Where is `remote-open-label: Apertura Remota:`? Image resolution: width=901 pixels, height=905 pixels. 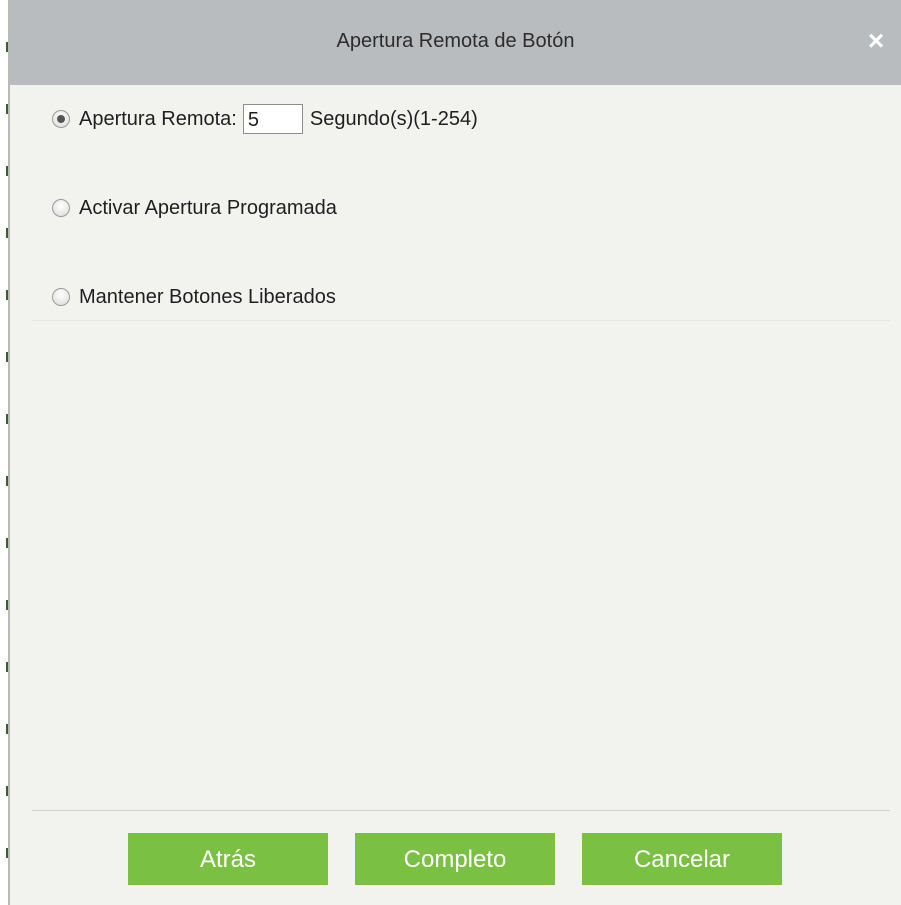
remote-open-label: Apertura Remota: is located at coordinates (158, 118).